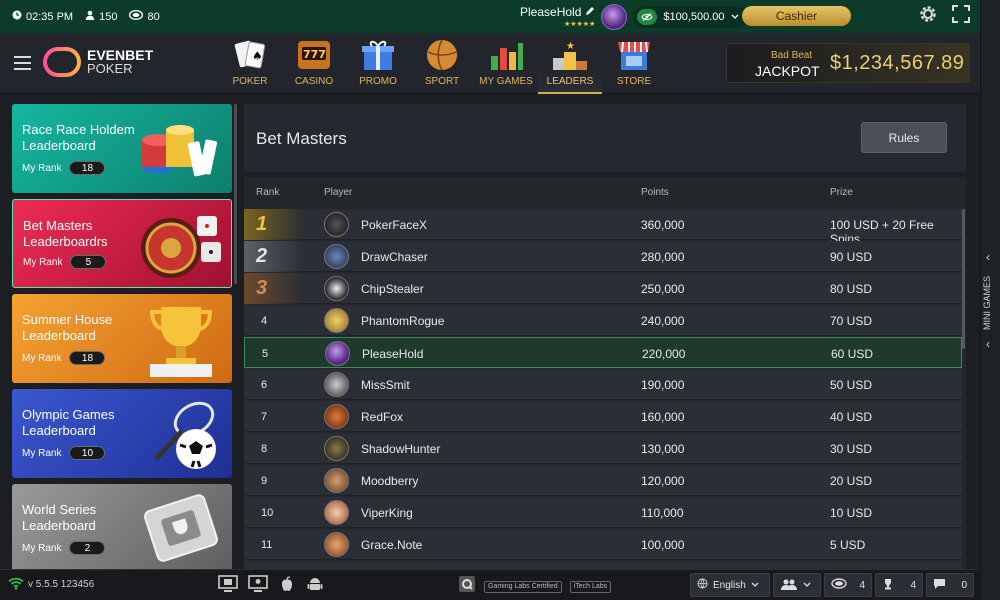 Image resolution: width=1000 pixels, height=600 pixels. I want to click on leaderboard-card-world-series: World Series Leaderboard My Rank 2, so click(122, 526).